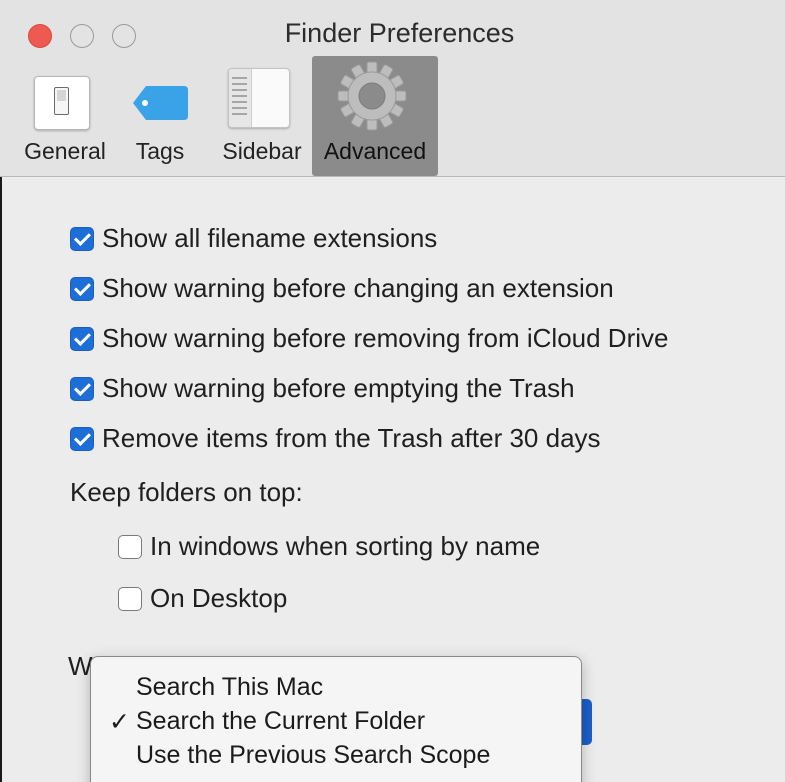 The height and width of the screenshot is (782, 785). I want to click on menu-item-label: Search This Mac, so click(230, 687).